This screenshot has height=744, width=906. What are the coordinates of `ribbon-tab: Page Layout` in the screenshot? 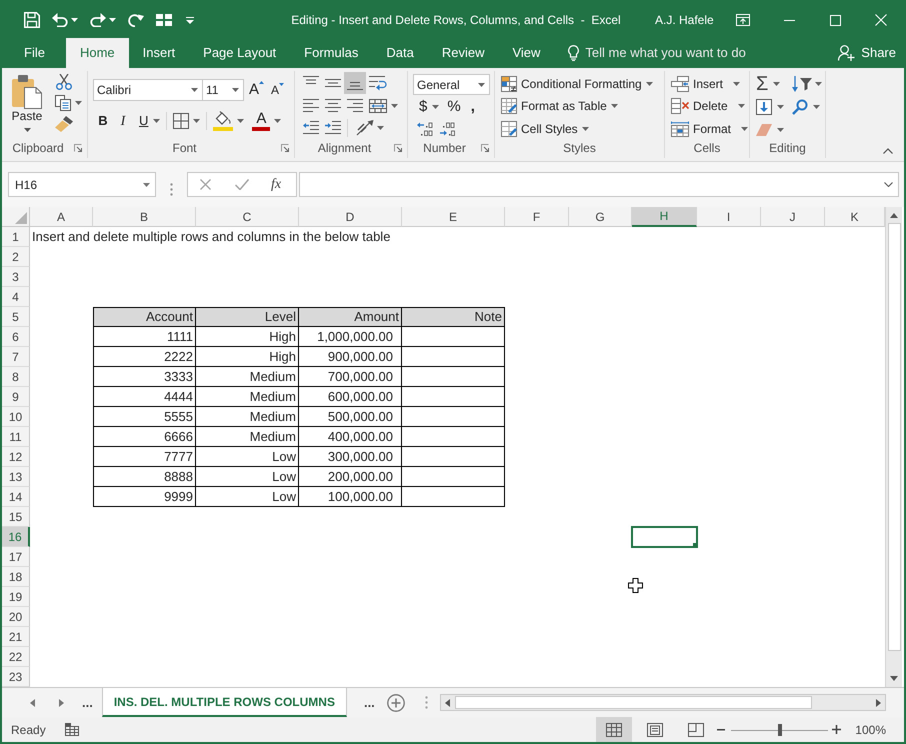 It's located at (239, 53).